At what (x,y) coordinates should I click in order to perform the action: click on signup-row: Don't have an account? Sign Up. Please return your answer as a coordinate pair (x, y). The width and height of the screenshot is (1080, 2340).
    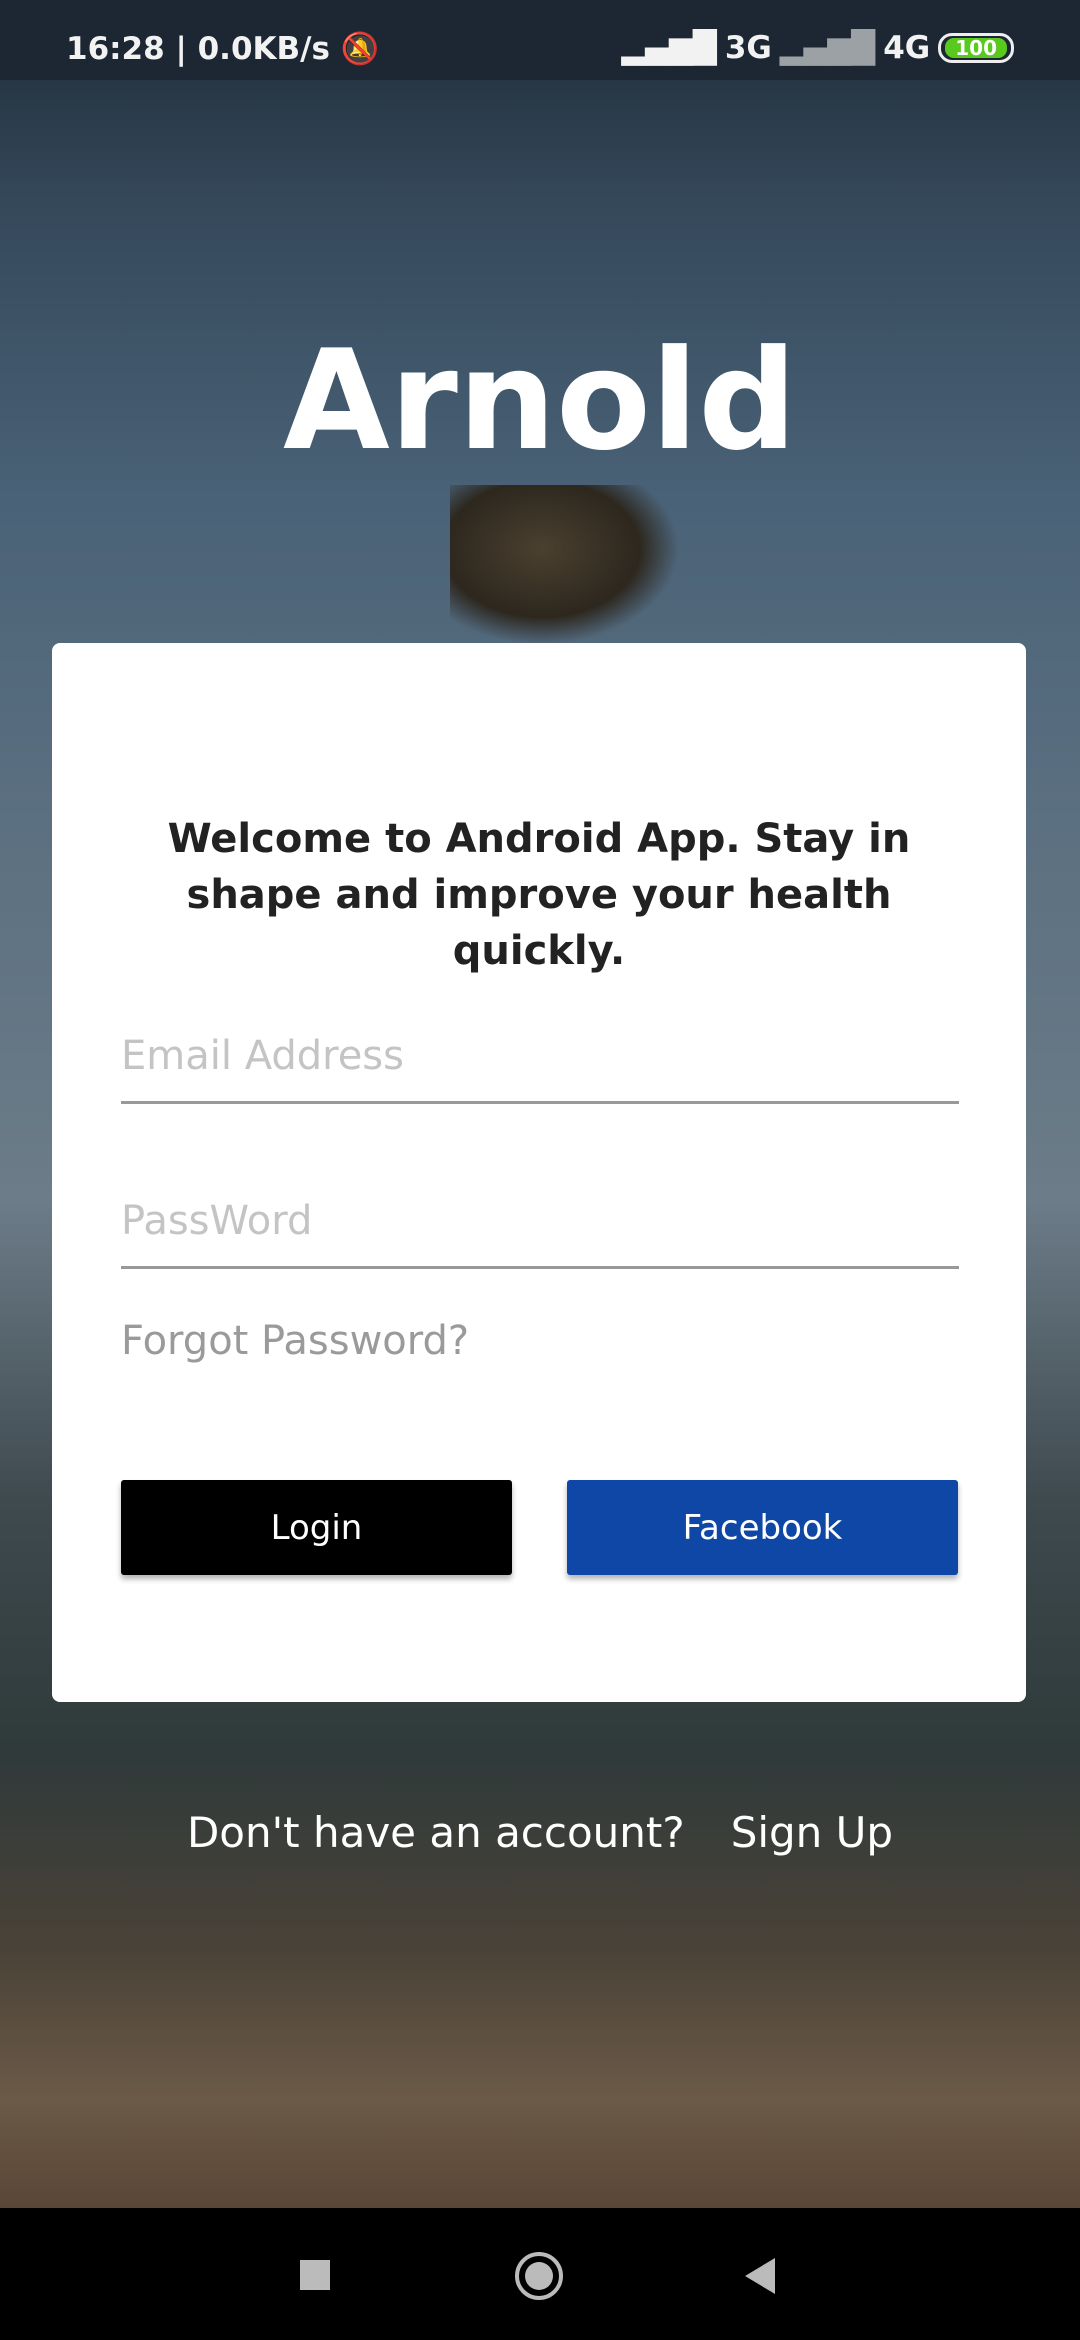
    Looking at the image, I should click on (540, 1832).